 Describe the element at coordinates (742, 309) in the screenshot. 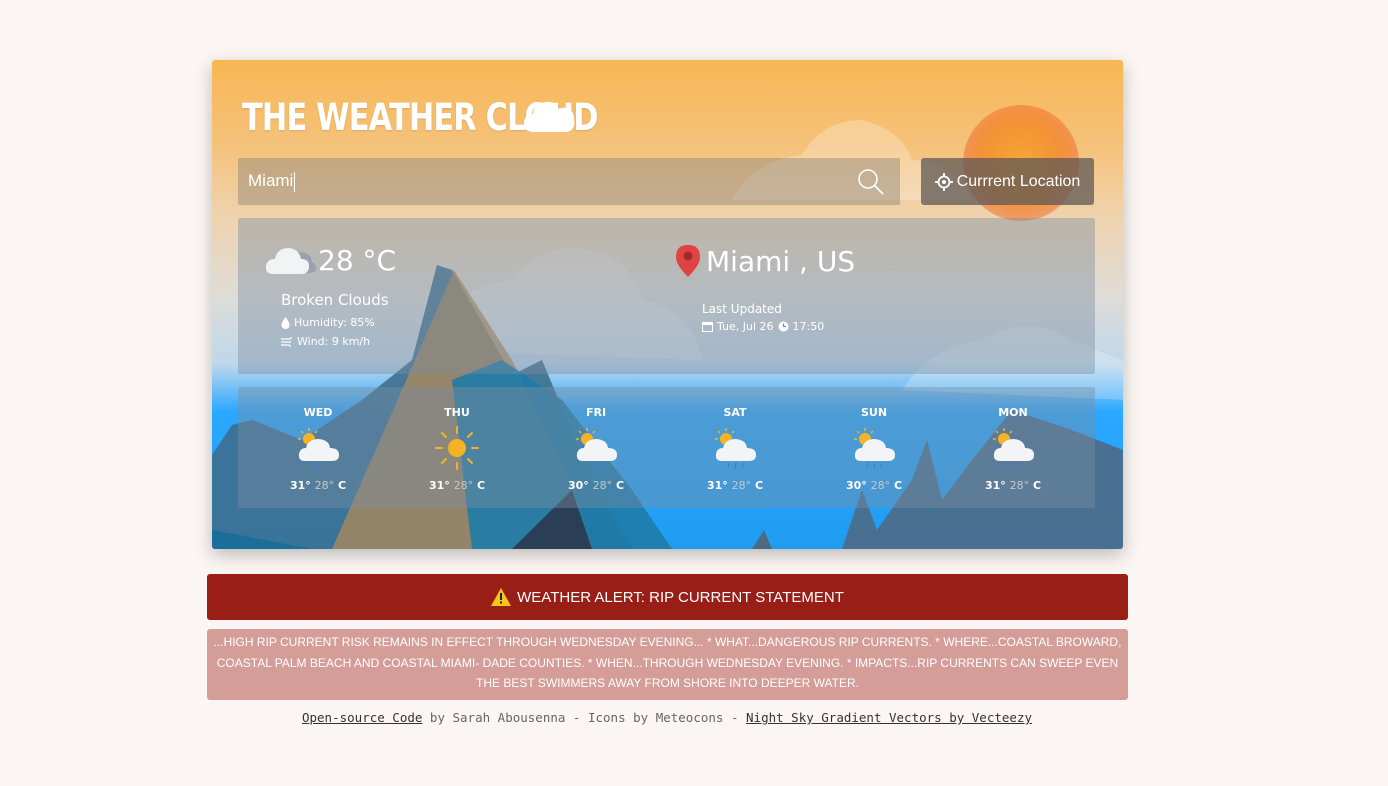

I see `last-updated-label: Last Updated` at that location.